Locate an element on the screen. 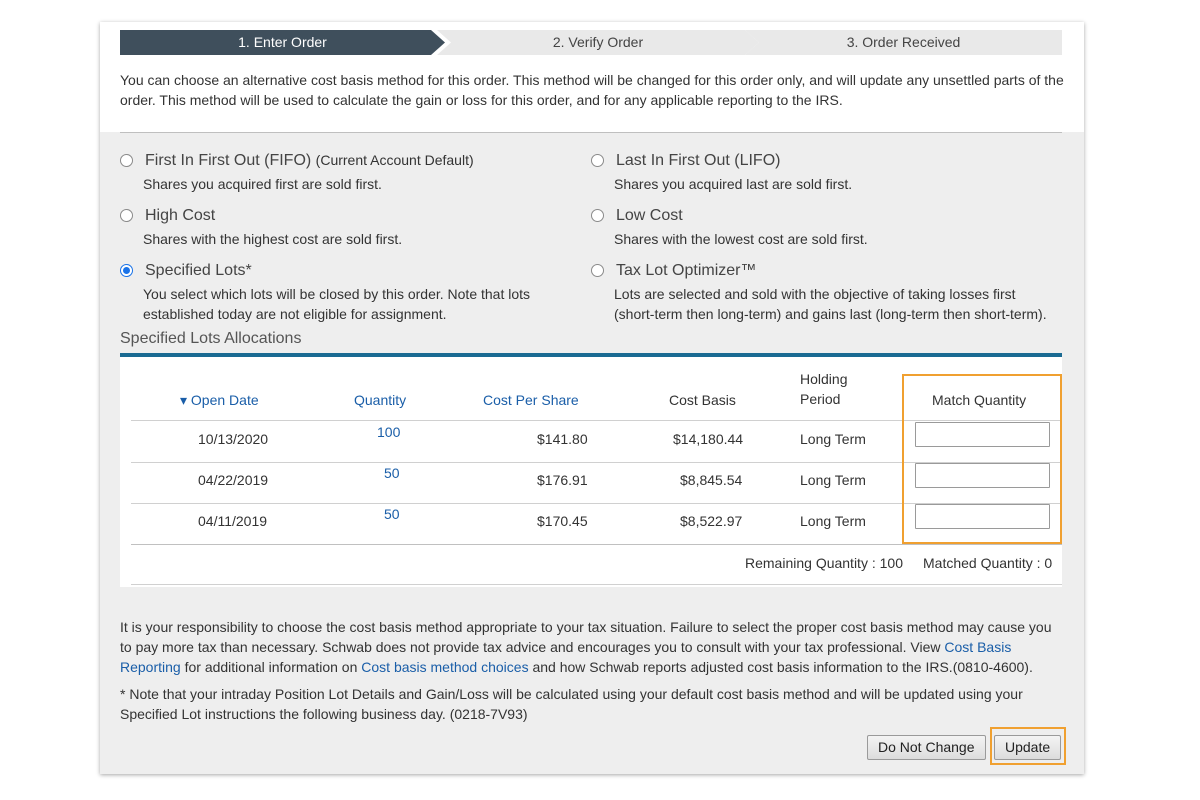  row2-open-date: 04/22/2019 is located at coordinates (233, 480).